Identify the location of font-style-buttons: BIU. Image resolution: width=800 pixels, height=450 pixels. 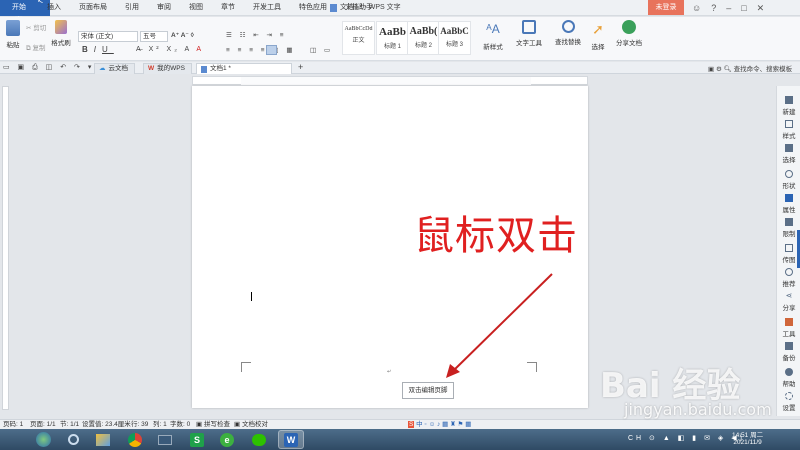
(98, 49).